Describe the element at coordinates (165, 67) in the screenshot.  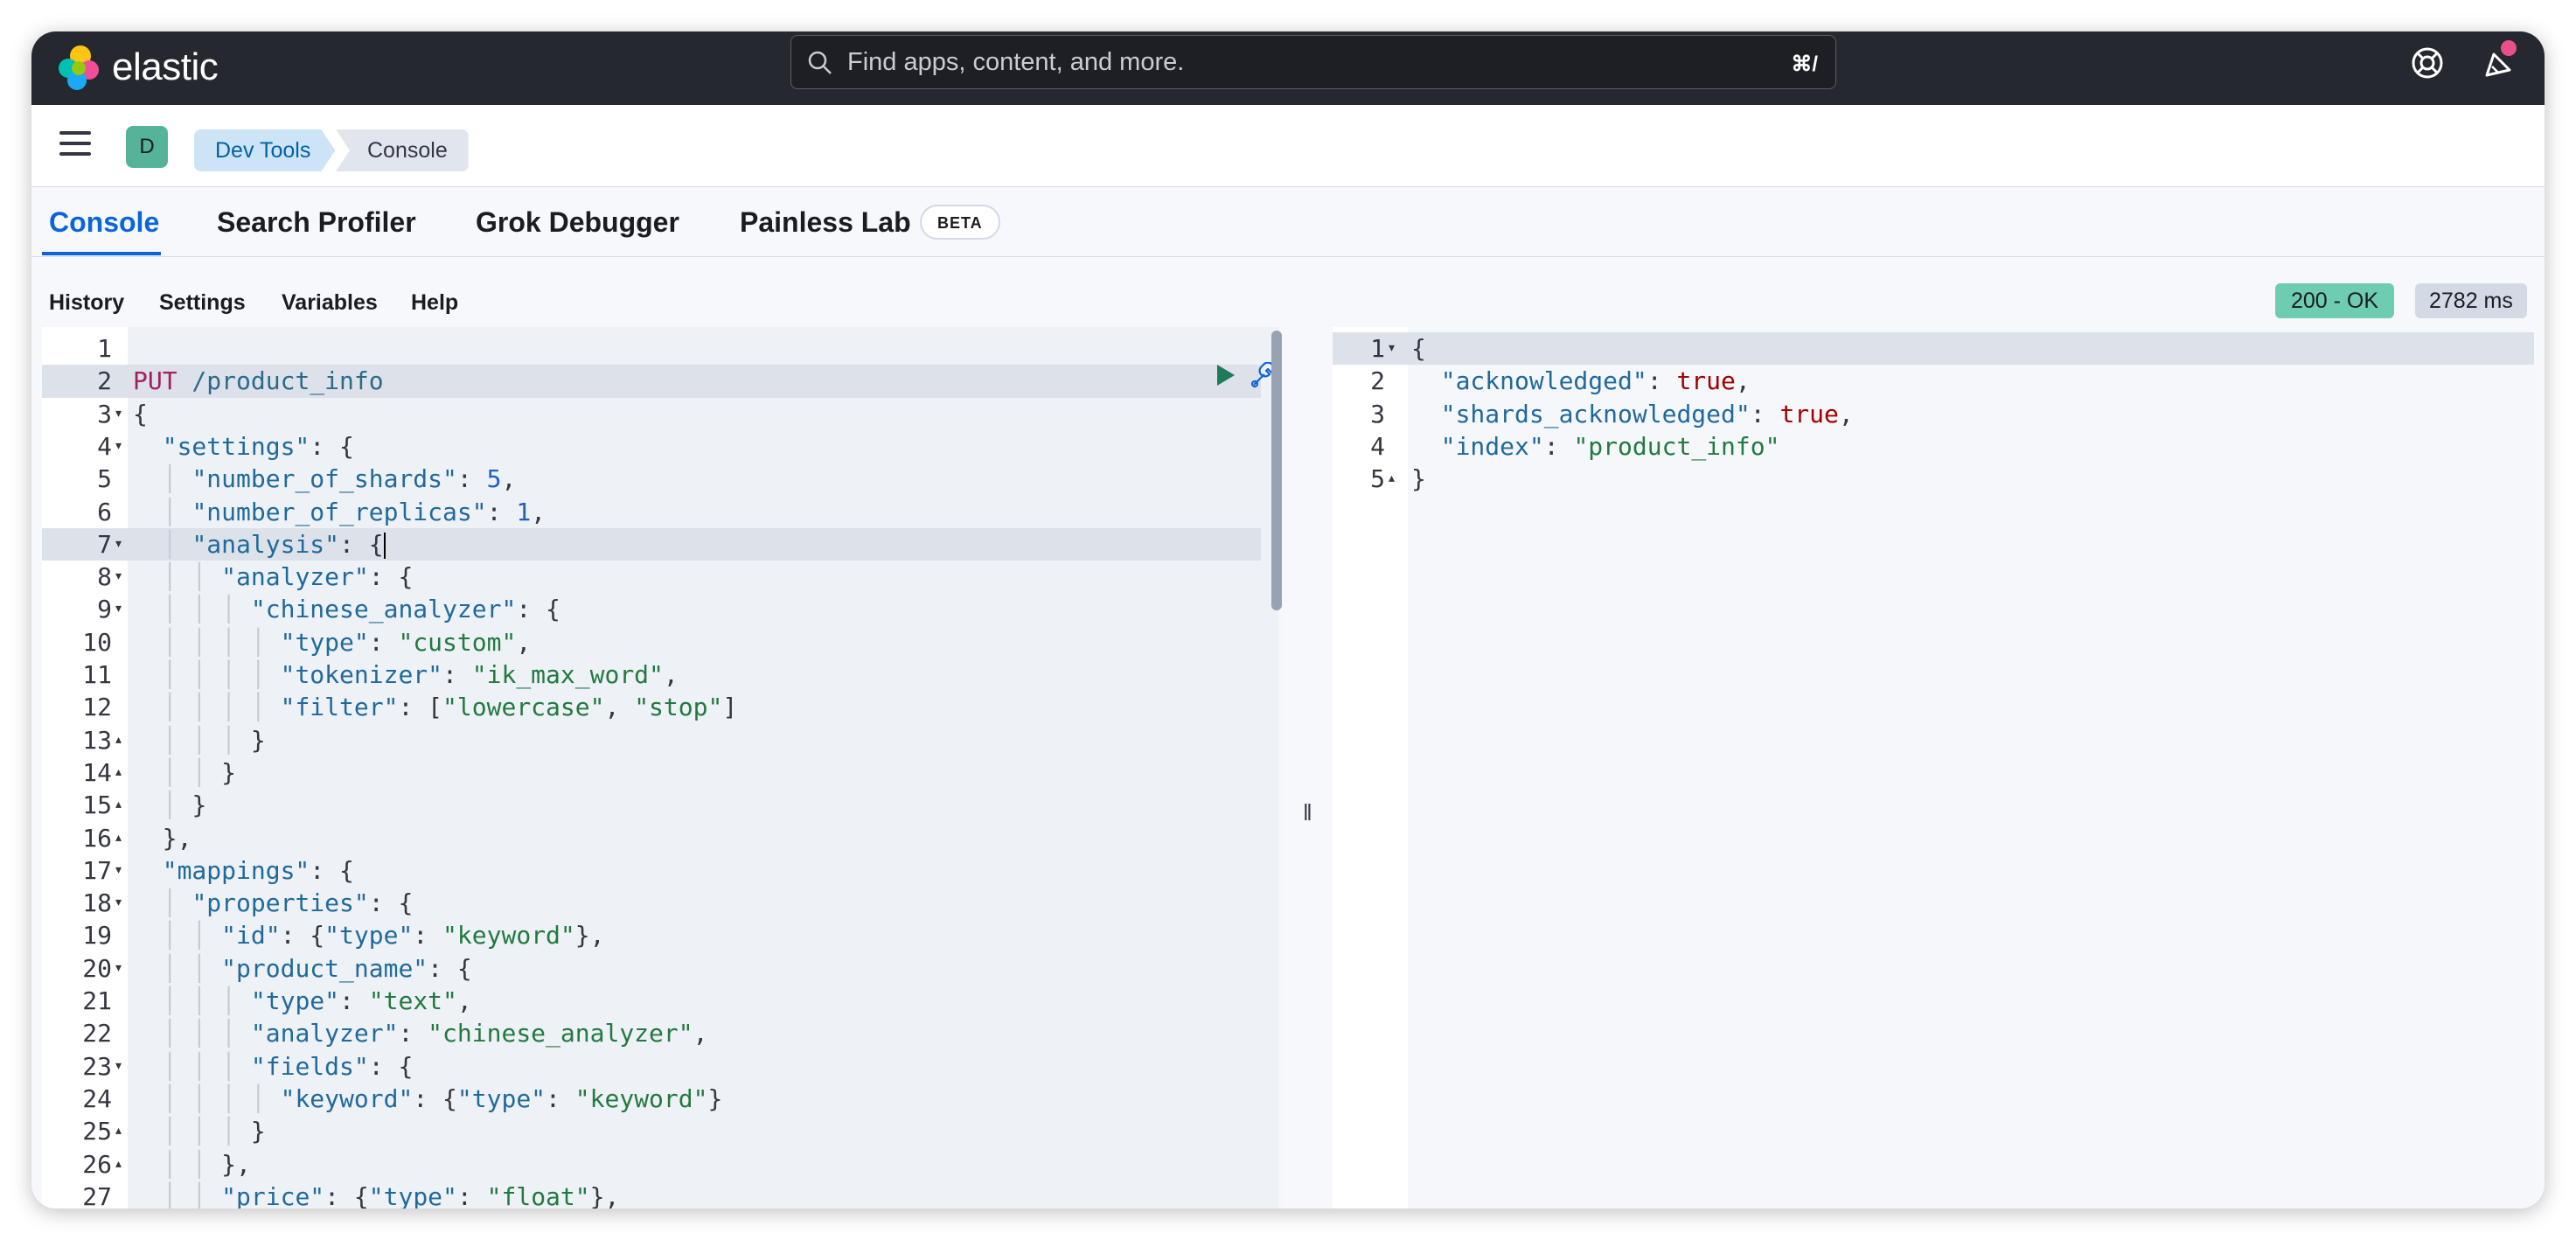
I see `brand-name: elastic` at that location.